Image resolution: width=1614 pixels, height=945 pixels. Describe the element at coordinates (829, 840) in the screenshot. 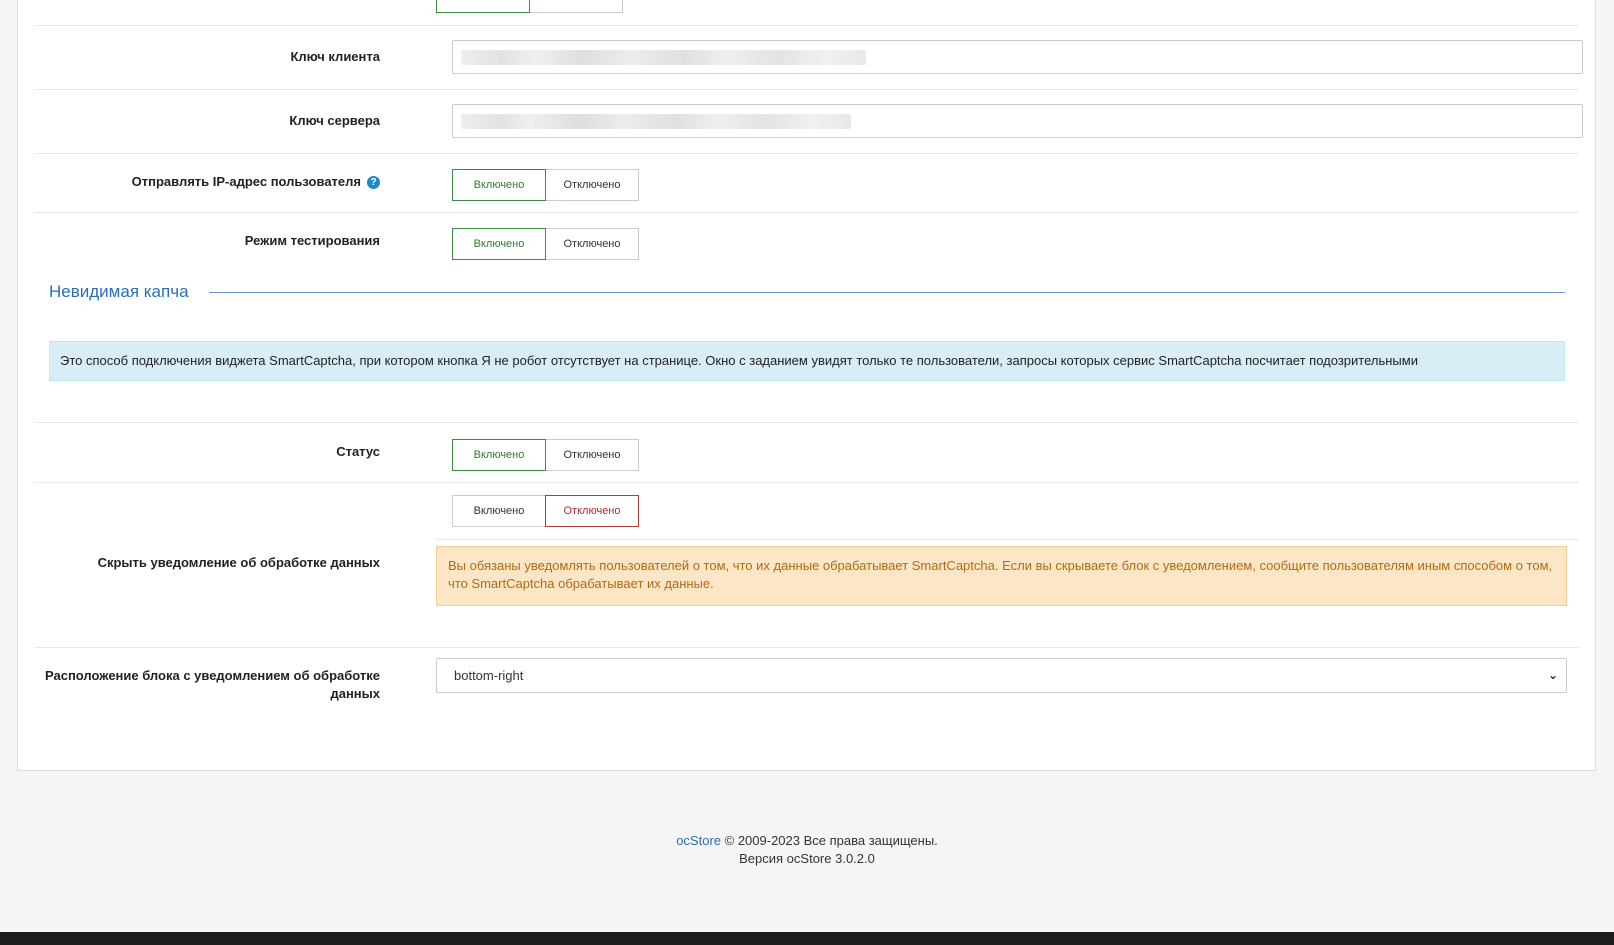

I see `footer-rights: © 2009-2023 Все права защищены.` at that location.